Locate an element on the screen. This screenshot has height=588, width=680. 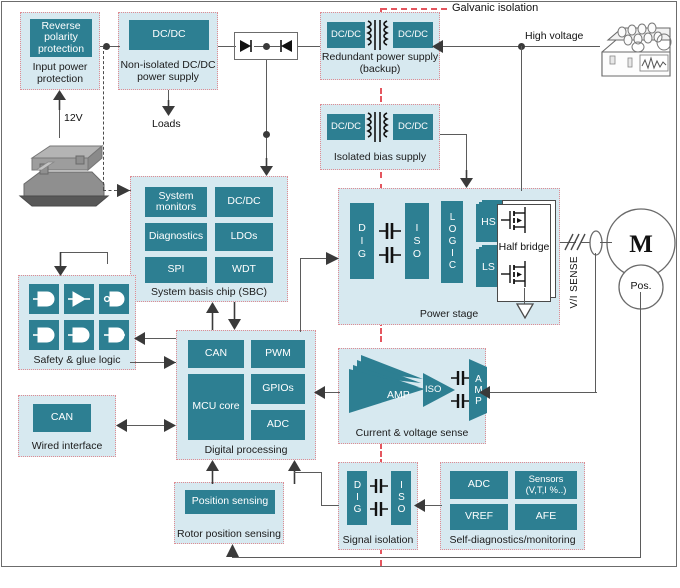
arrow-bias-to-power-stage is located at coordinates (466, 179).